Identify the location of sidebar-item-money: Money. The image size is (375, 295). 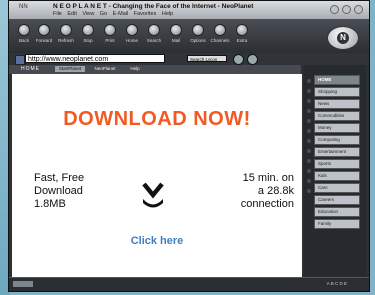
(337, 128).